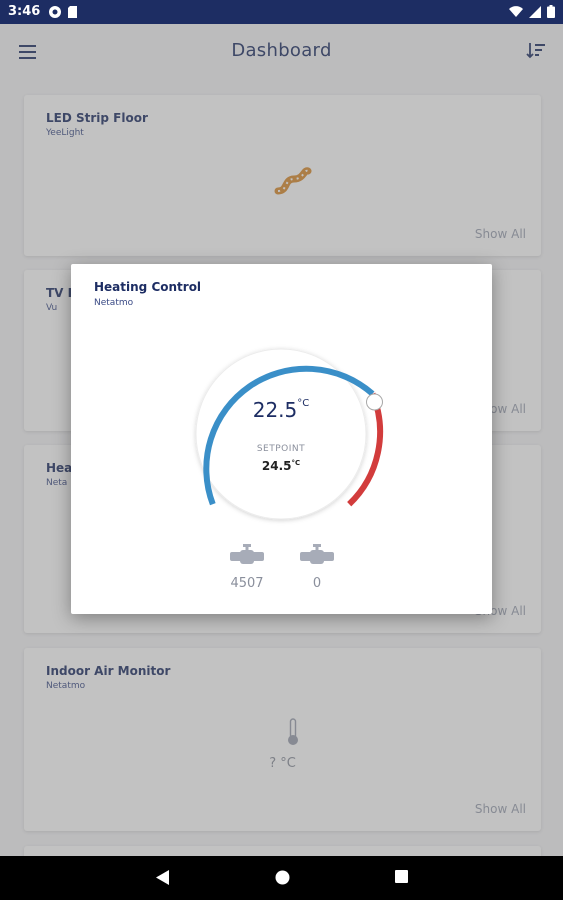 This screenshot has width=563, height=900. What do you see at coordinates (163, 879) in the screenshot?
I see `back-icon` at bounding box center [163, 879].